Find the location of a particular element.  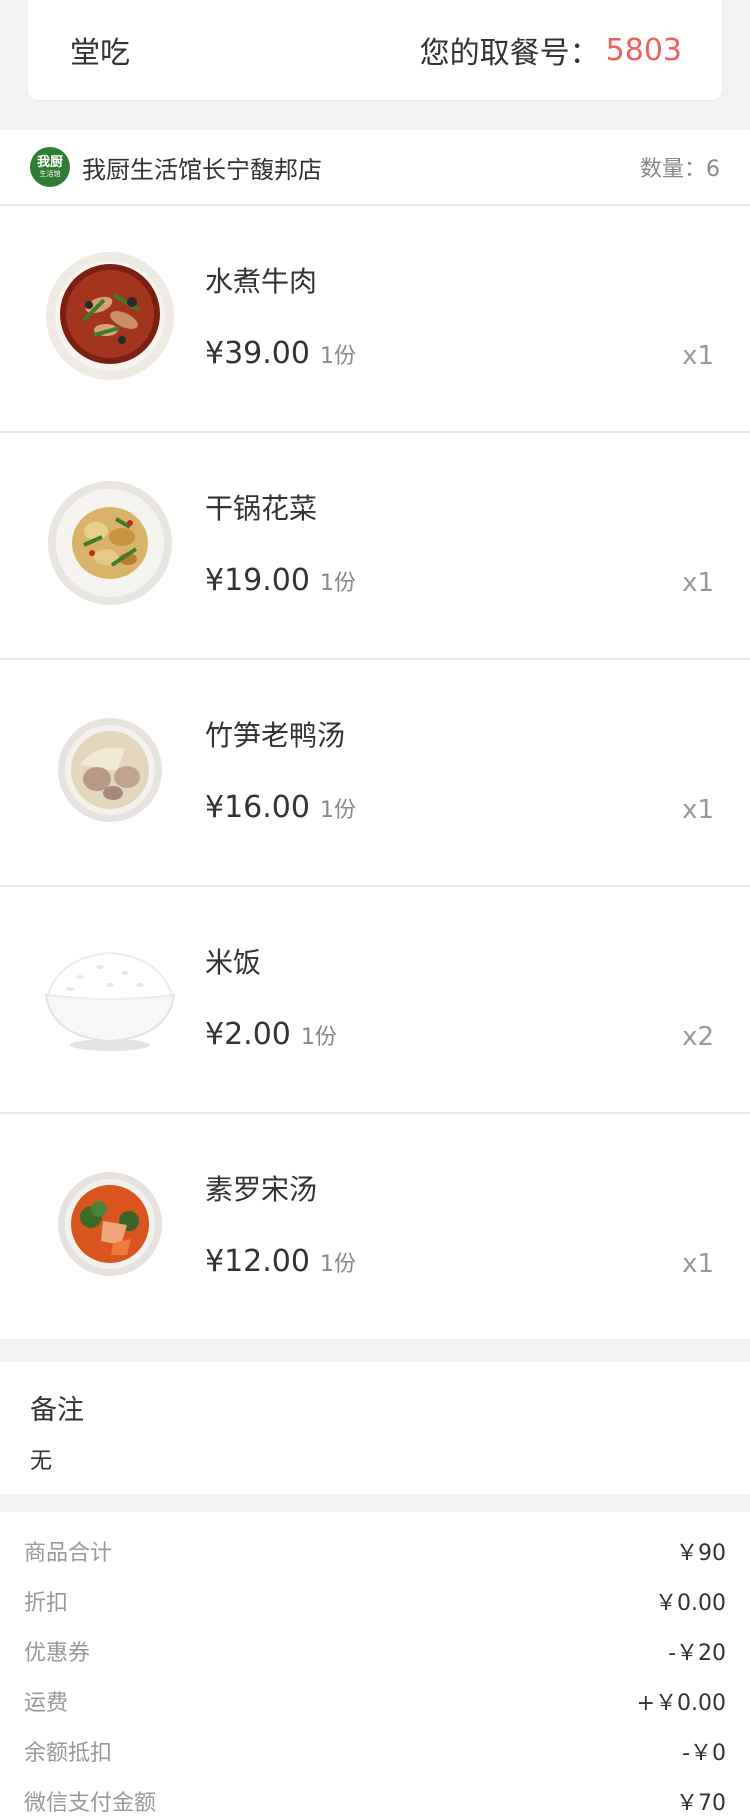

note-title: 备注 is located at coordinates (57, 1410).